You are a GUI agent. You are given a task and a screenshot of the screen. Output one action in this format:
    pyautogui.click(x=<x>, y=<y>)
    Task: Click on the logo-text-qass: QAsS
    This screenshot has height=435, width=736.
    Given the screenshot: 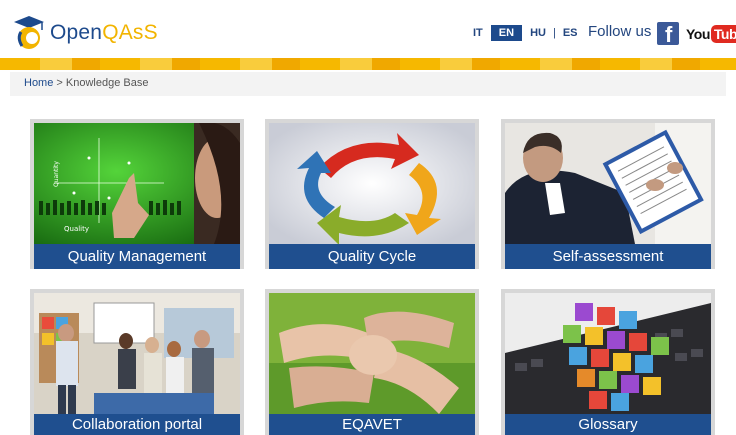 What is the action you would take?
    pyautogui.click(x=130, y=32)
    